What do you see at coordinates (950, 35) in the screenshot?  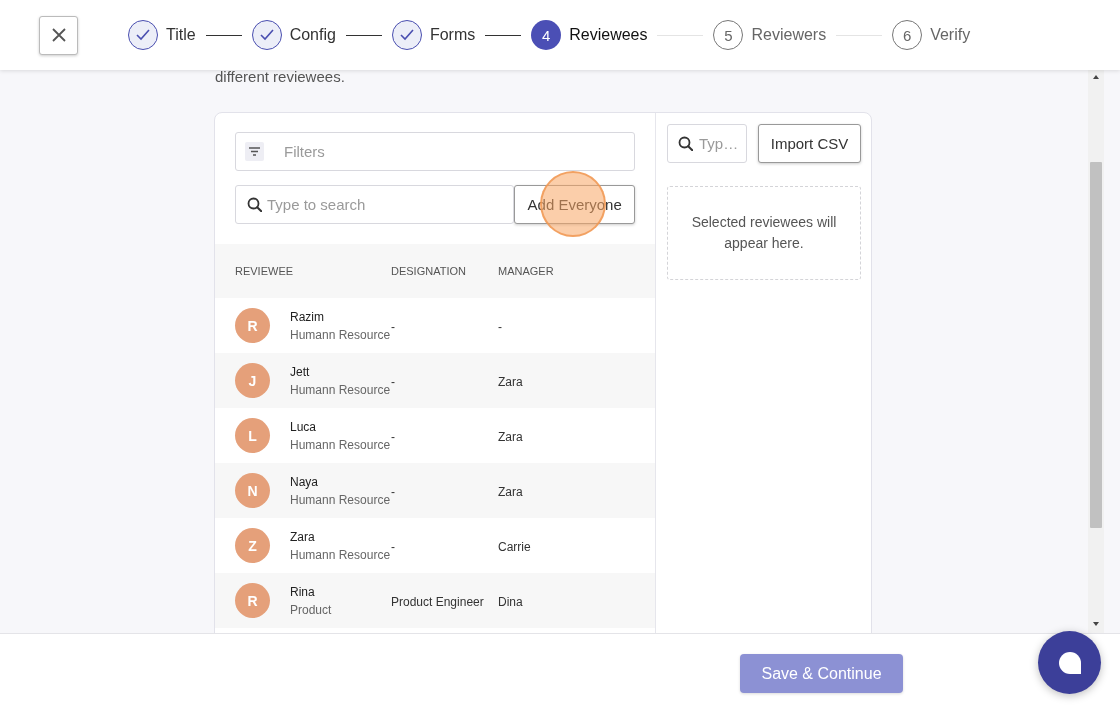 I see `step-label: Verify` at bounding box center [950, 35].